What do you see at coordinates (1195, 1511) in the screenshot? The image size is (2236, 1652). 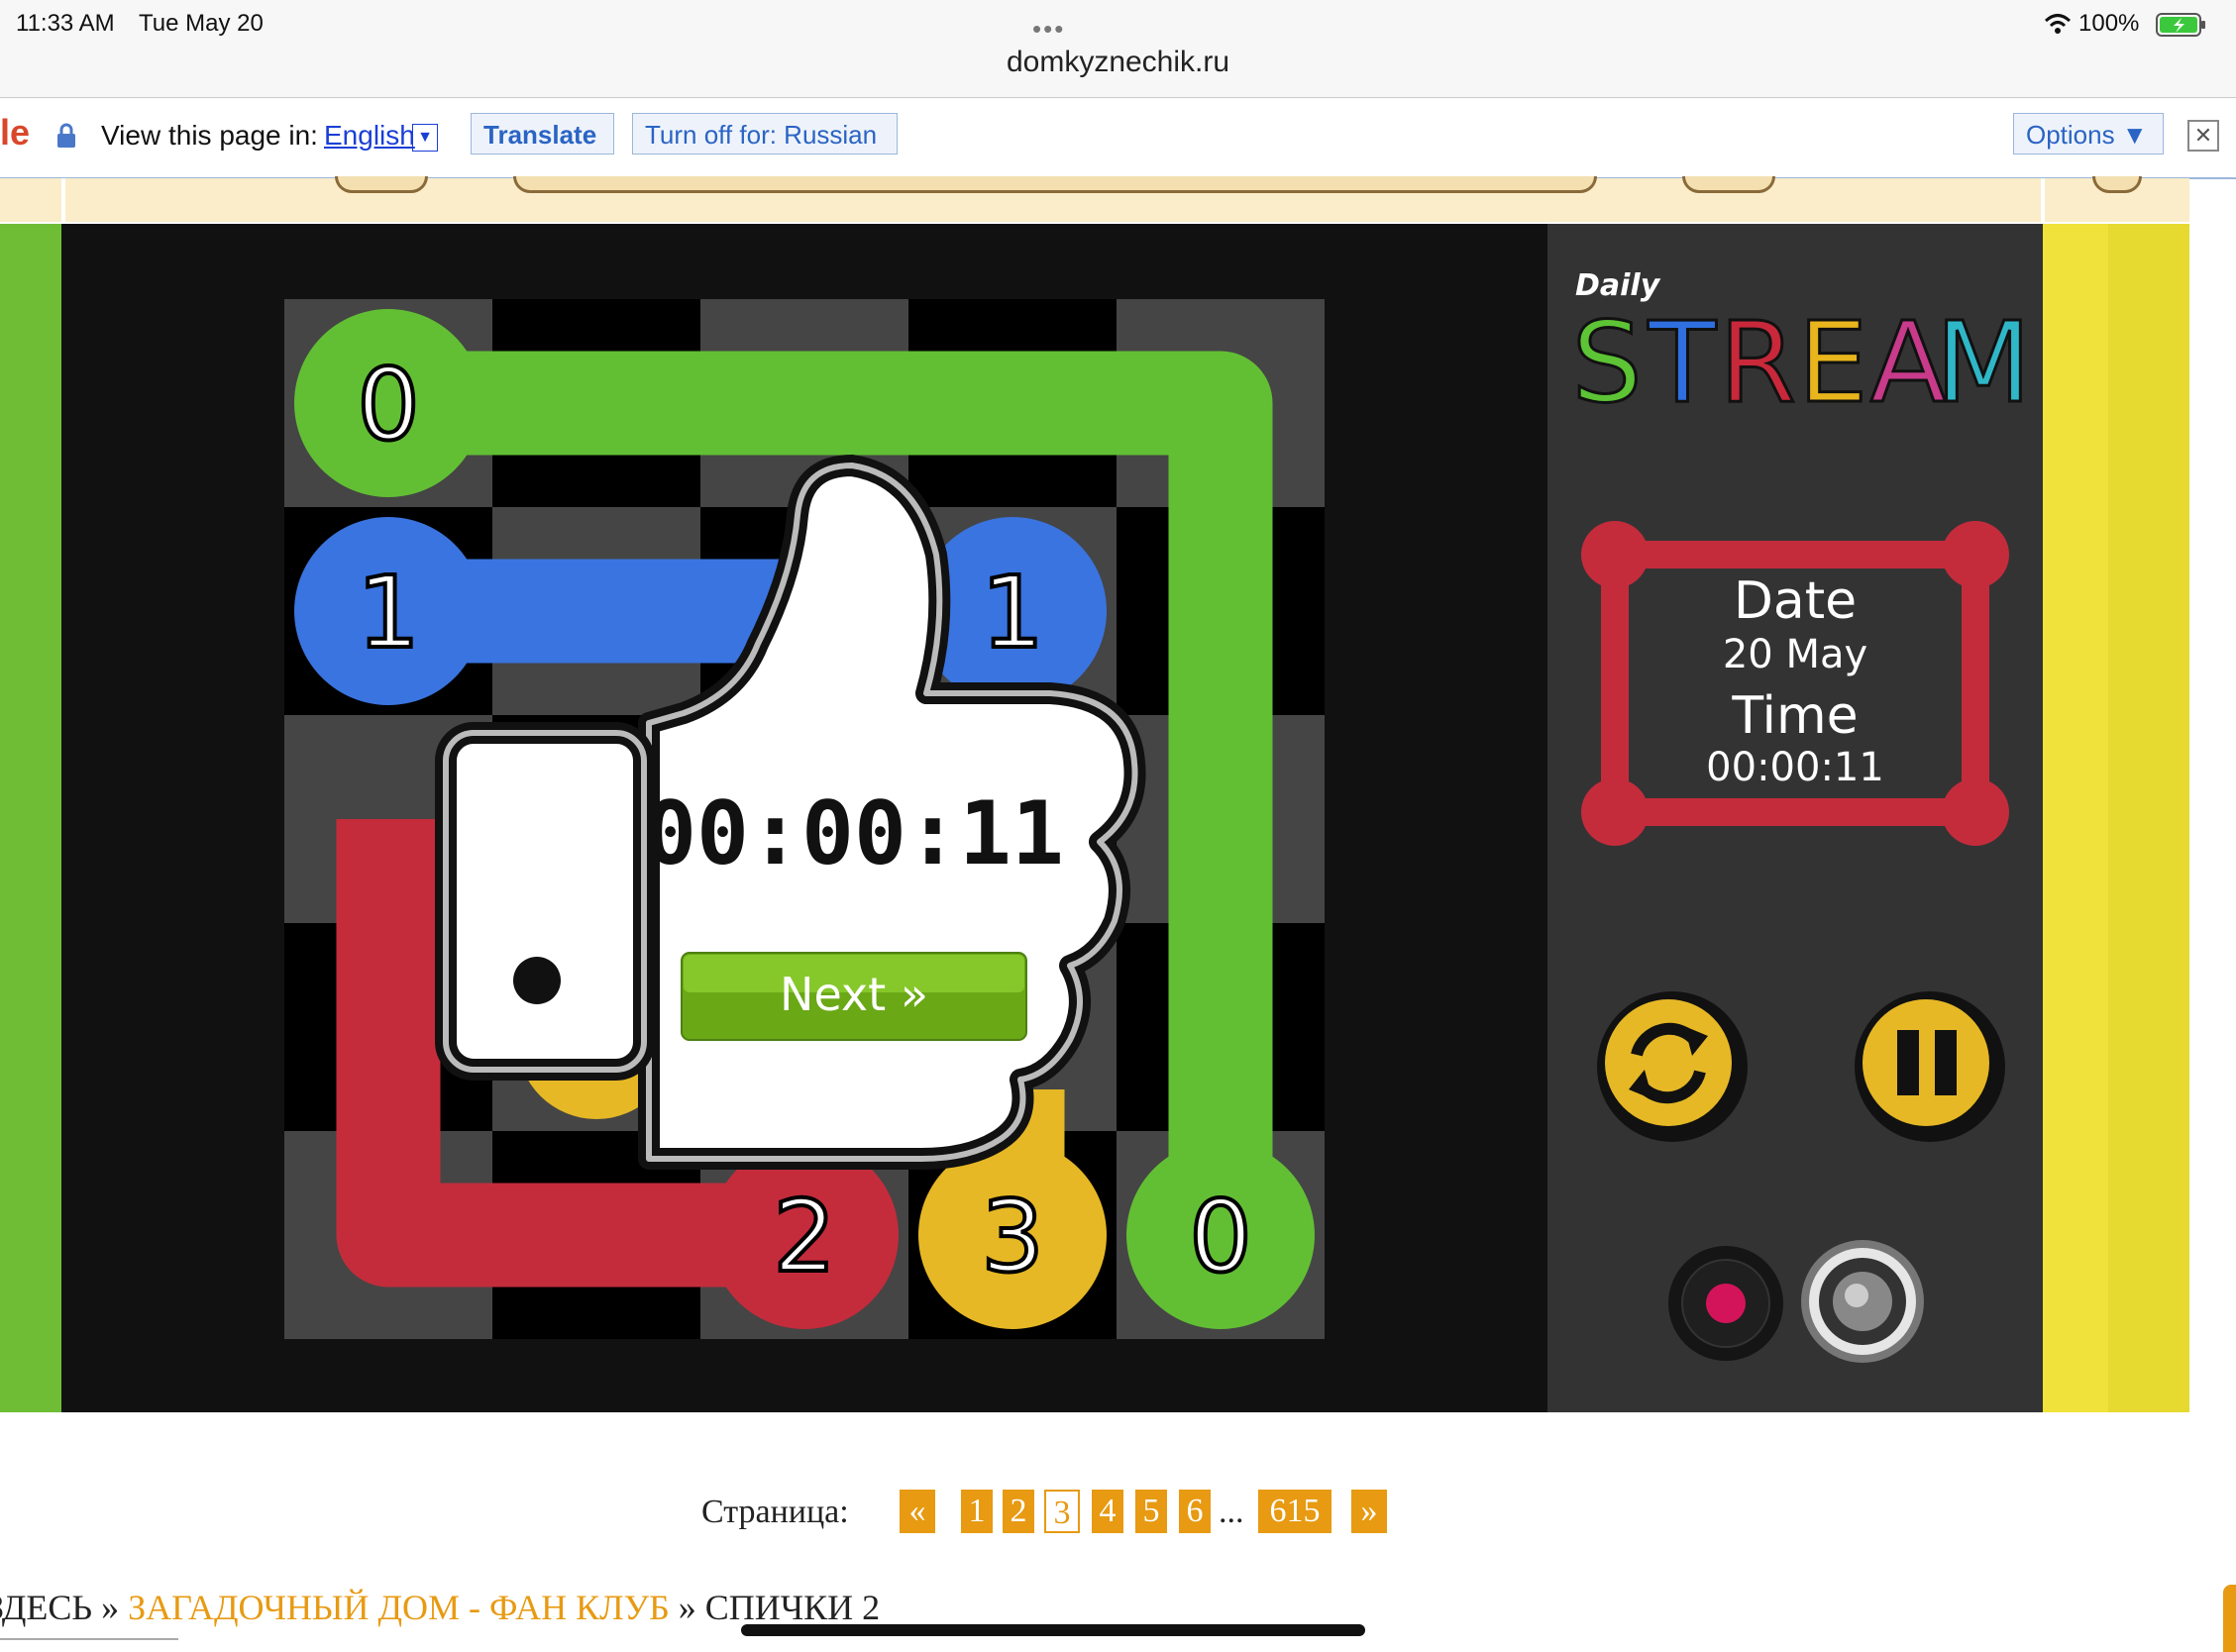 I see `pagination-page-6: 6` at bounding box center [1195, 1511].